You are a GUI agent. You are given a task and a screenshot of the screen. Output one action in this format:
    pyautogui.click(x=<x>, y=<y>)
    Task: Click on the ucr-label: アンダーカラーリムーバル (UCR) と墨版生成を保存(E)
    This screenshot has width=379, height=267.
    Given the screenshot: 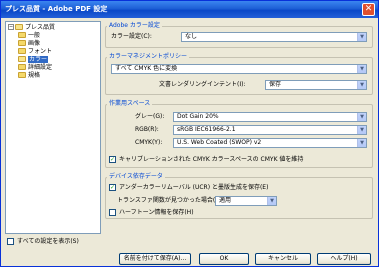 What is the action you would take?
    pyautogui.click(x=194, y=187)
    